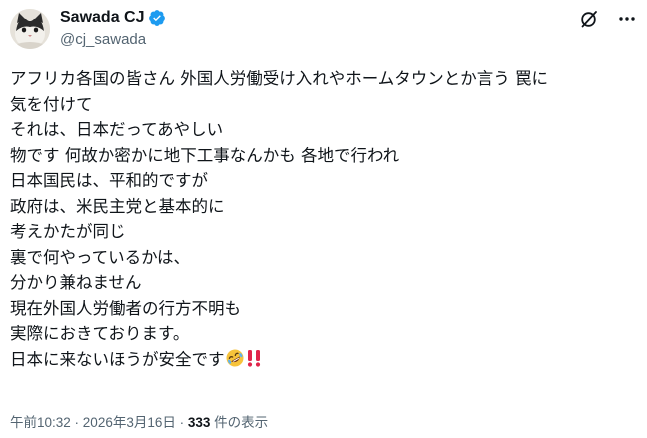 The height and width of the screenshot is (438, 647). What do you see at coordinates (100, 257) in the screenshot?
I see `tweet-text-line: 裏で何やっているかは、` at bounding box center [100, 257].